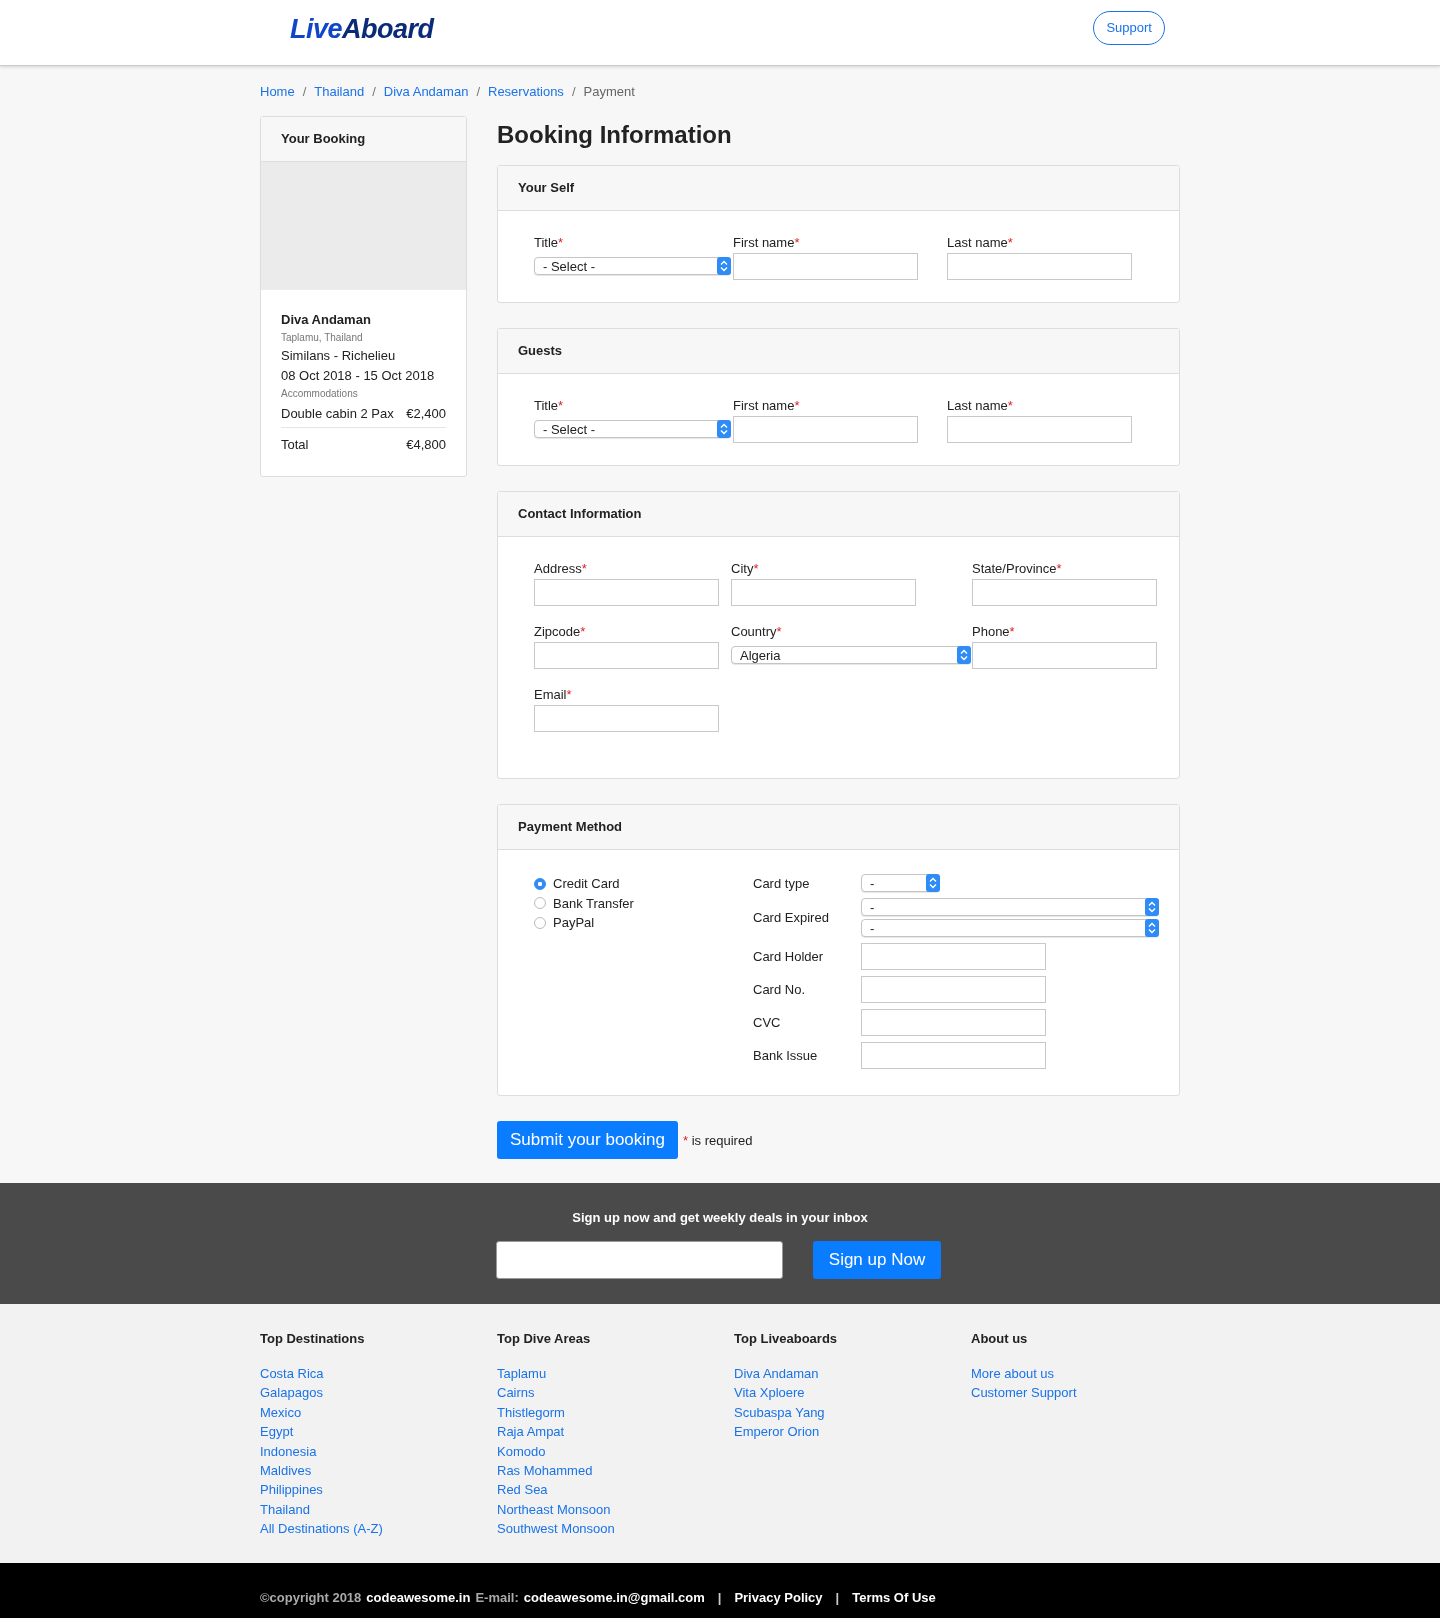 Image resolution: width=1440 pixels, height=1618 pixels. Describe the element at coordinates (339, 356) in the screenshot. I see `route-text: Similans - Richelieu` at that location.